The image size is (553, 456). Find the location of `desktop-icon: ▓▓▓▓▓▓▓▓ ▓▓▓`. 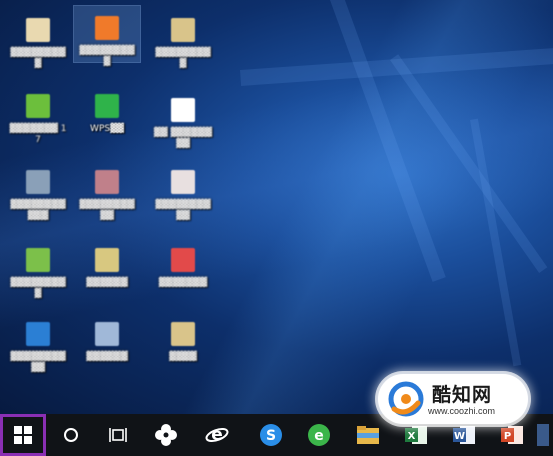

desktop-icon: ▓▓▓▓▓▓▓▓ ▓▓▓ is located at coordinates (38, 191).